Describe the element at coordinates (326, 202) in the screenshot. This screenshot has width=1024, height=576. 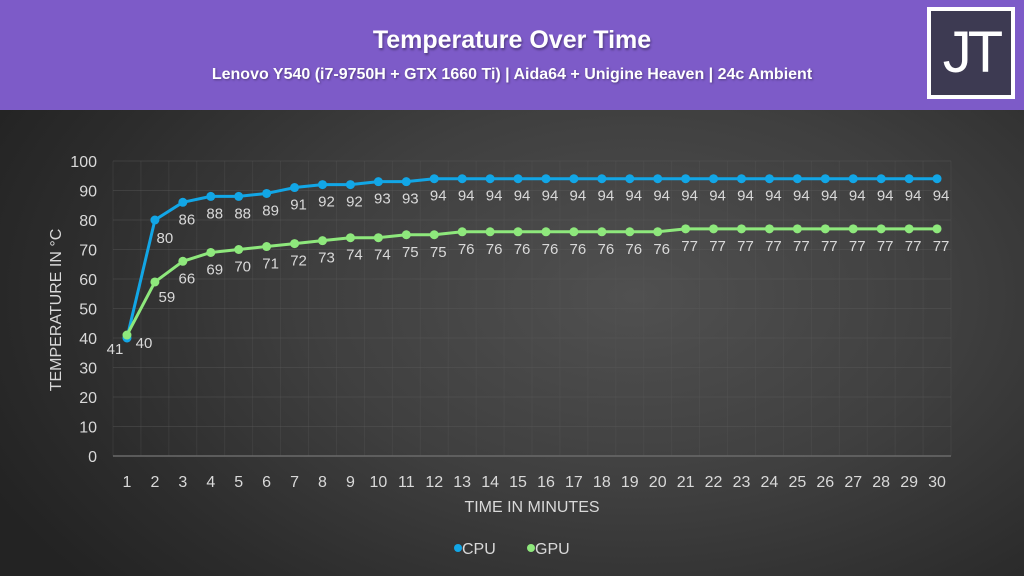
I see `cpu-data-label: 92` at that location.